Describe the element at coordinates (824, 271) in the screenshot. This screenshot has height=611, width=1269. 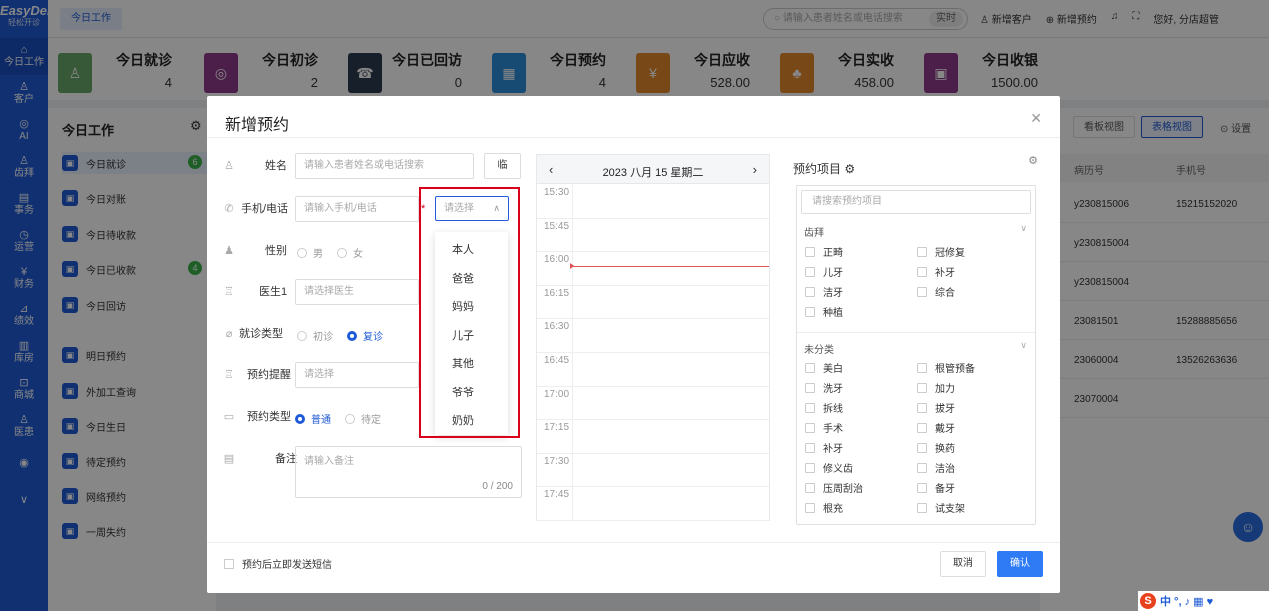
I see `project-checkbox: 儿牙` at that location.